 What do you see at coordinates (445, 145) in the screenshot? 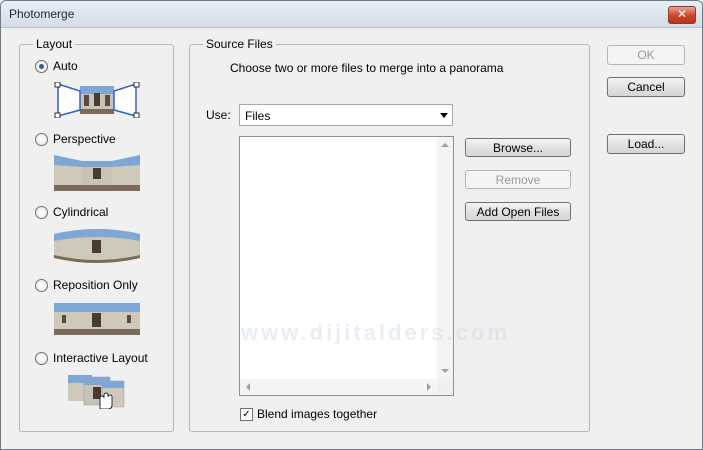
I see `scroll-up-icon` at bounding box center [445, 145].